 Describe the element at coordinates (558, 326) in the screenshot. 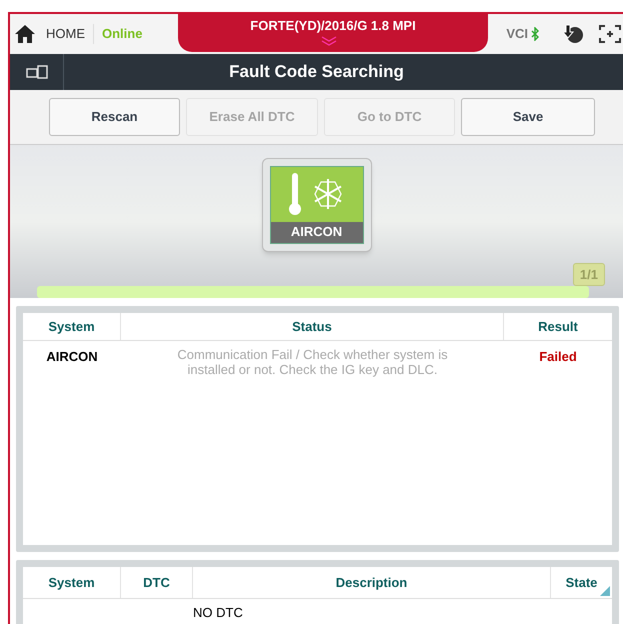

I see `column-header: Result` at that location.